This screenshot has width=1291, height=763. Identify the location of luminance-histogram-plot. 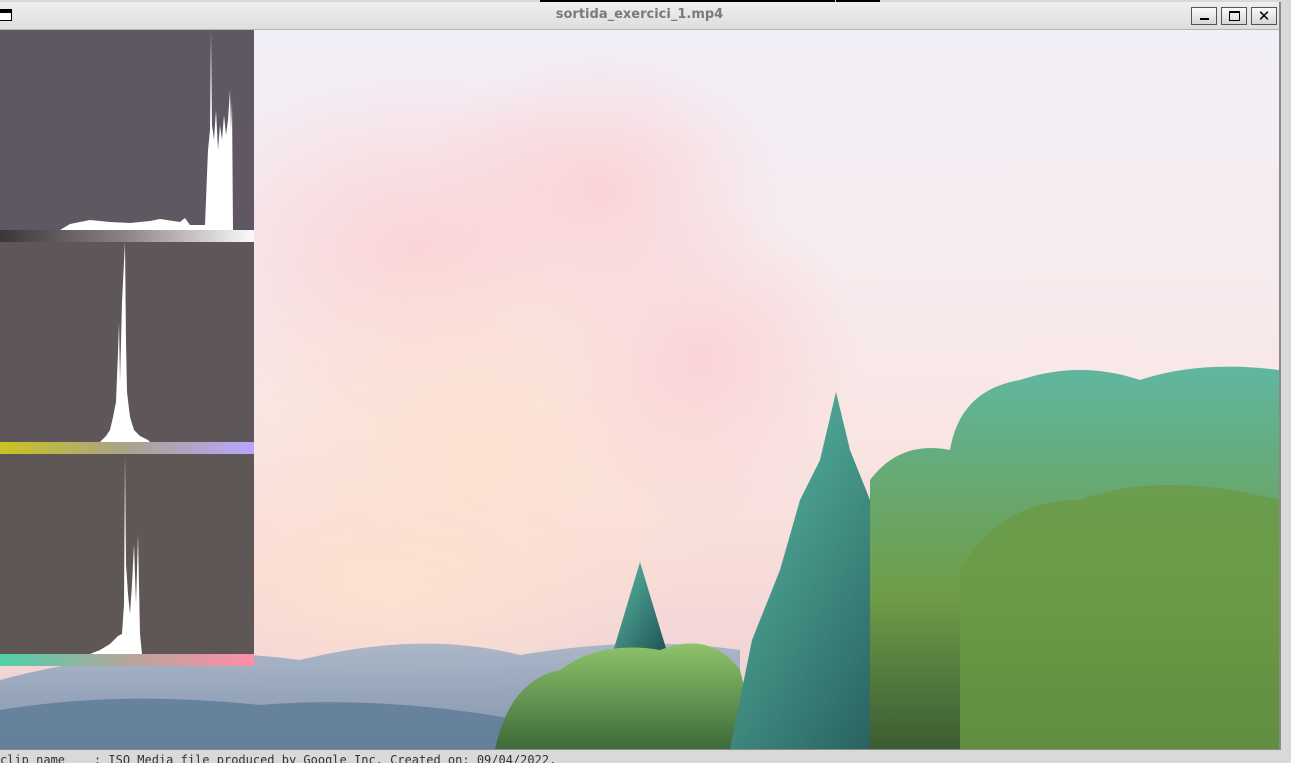
(146, 130).